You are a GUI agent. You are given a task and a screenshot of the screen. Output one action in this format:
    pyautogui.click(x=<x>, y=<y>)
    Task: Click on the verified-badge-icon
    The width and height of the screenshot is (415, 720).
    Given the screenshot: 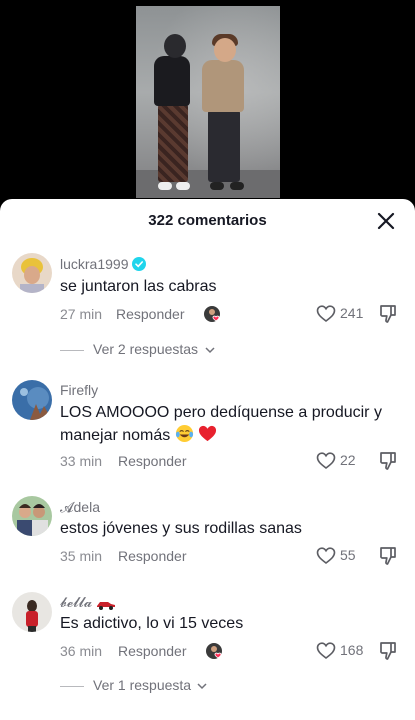 What is the action you would take?
    pyautogui.click(x=138, y=264)
    